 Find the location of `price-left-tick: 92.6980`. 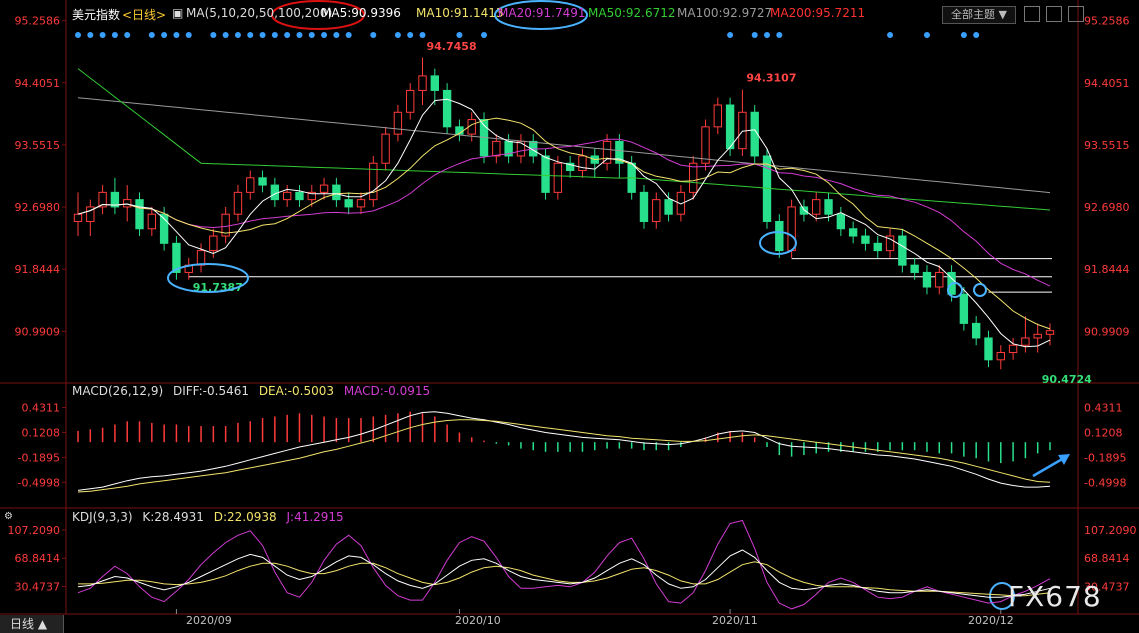

price-left-tick: 92.6980 is located at coordinates (38, 207).